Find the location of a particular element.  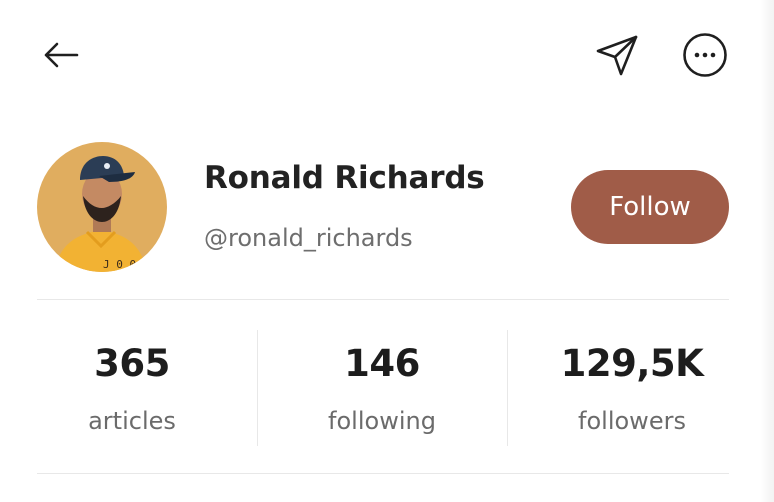

avatar: J 0 0 is located at coordinates (102, 207).